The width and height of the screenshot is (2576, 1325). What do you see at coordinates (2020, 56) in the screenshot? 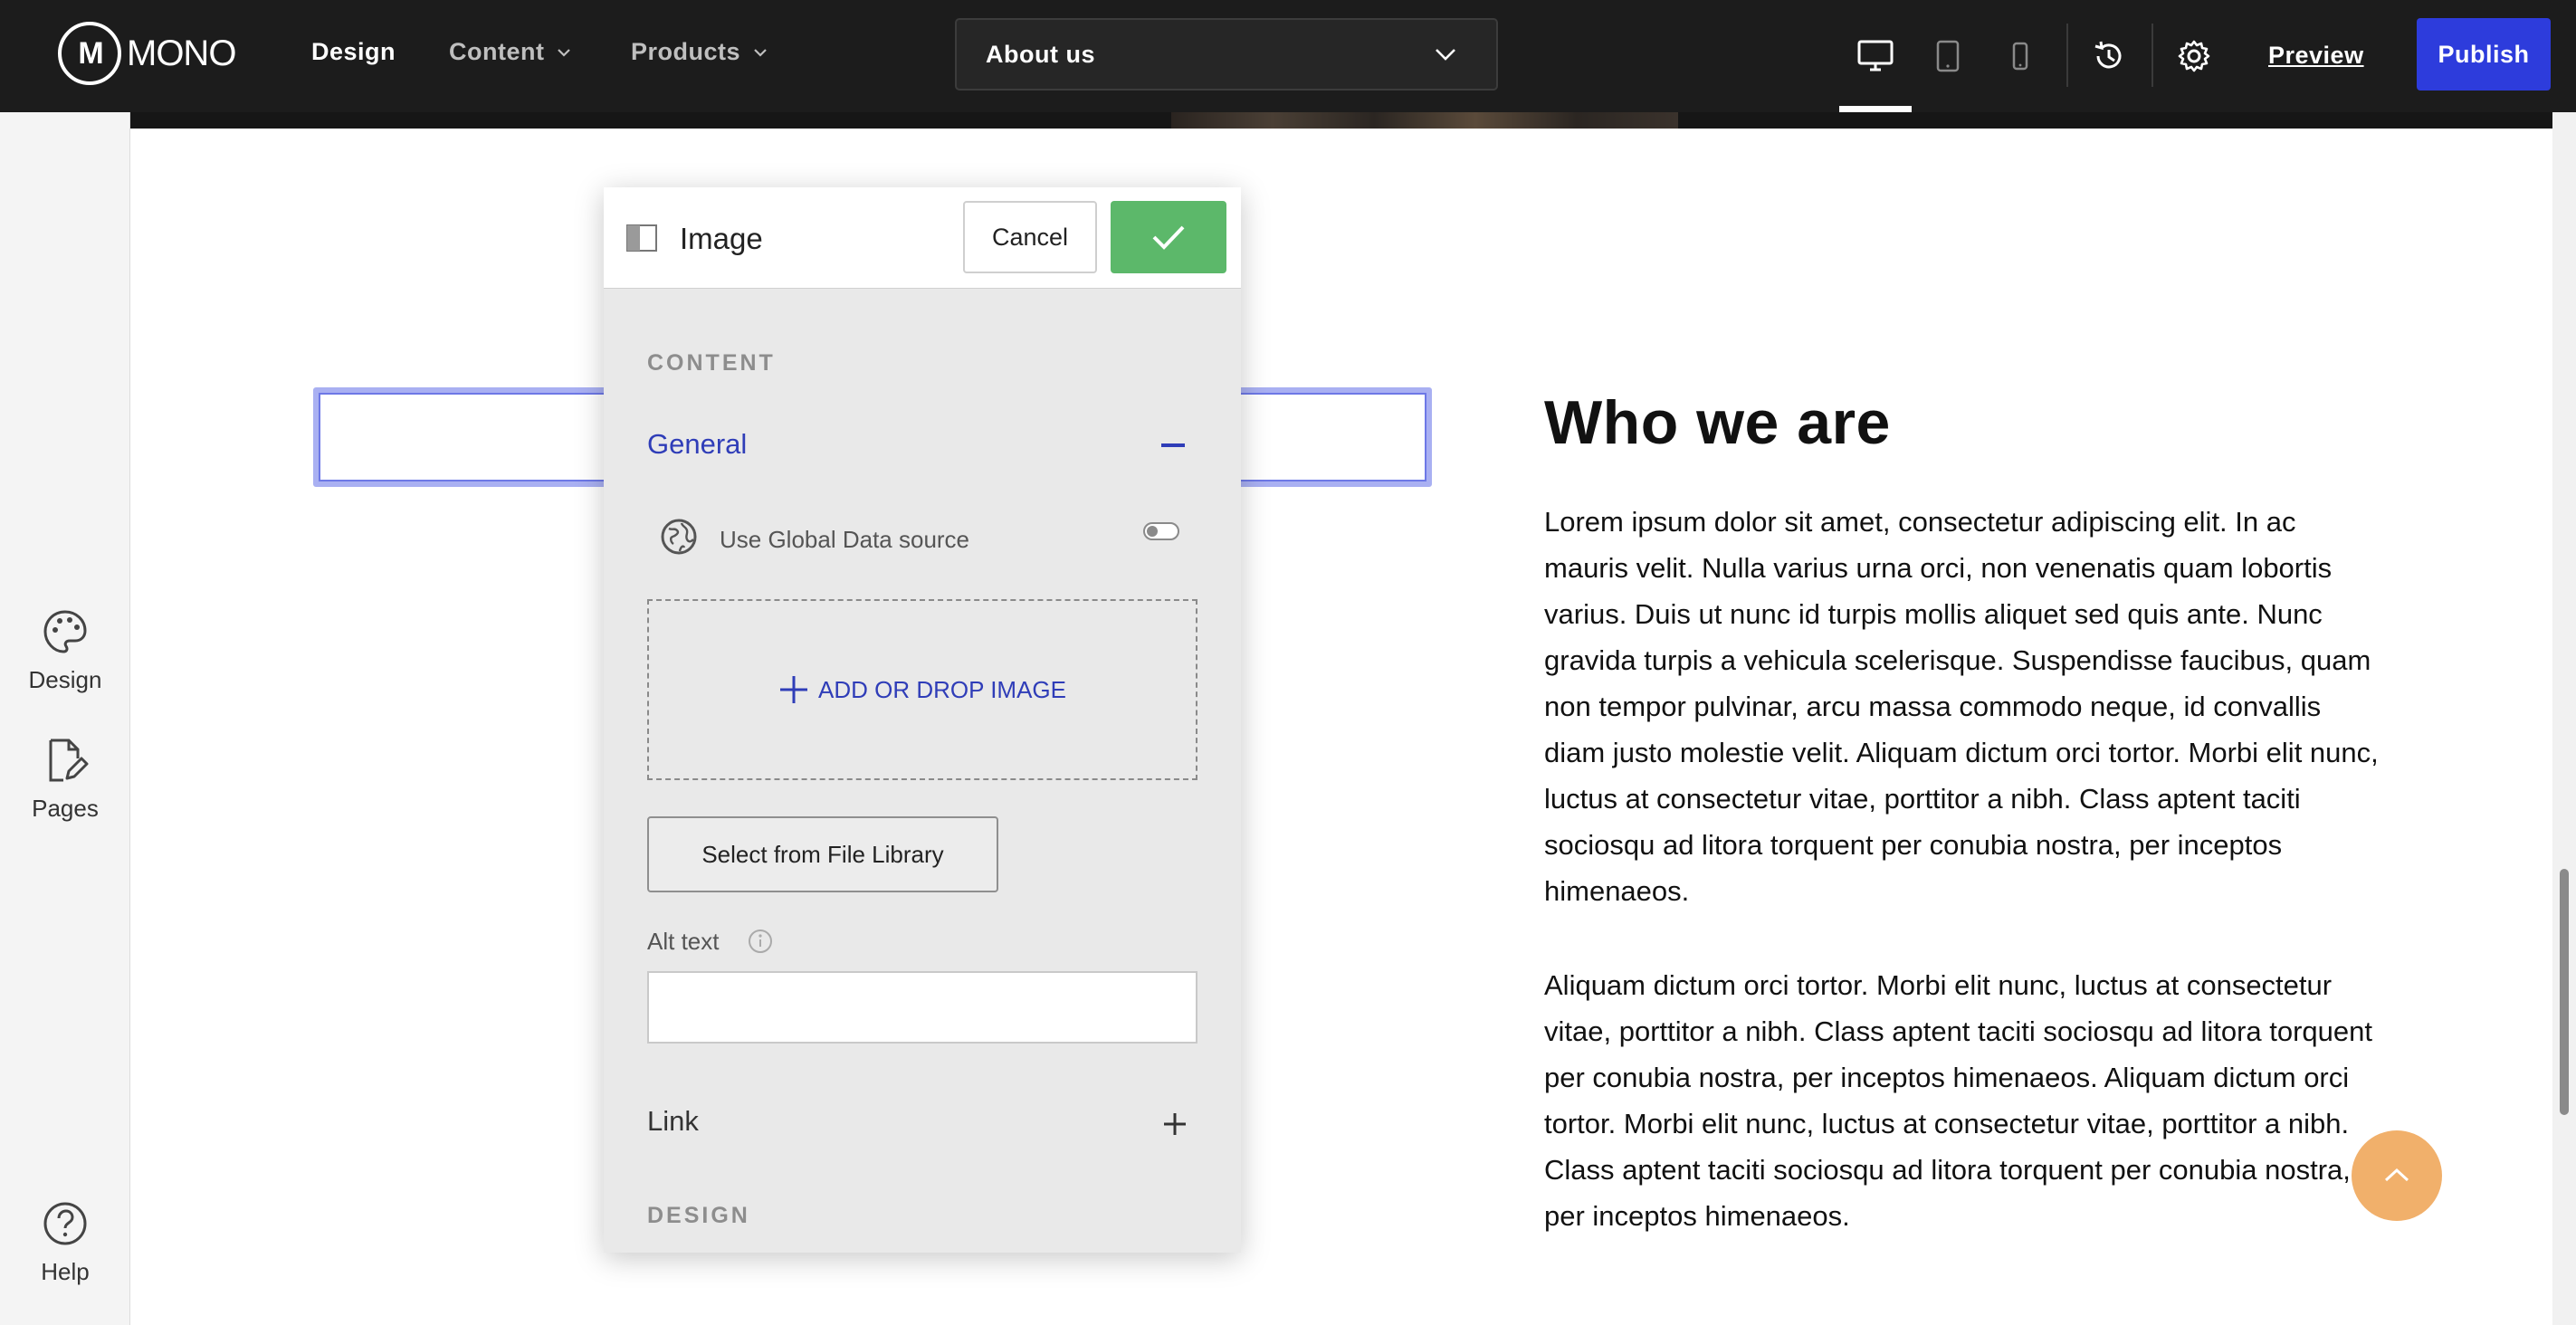
I see `mobile-icon` at bounding box center [2020, 56].